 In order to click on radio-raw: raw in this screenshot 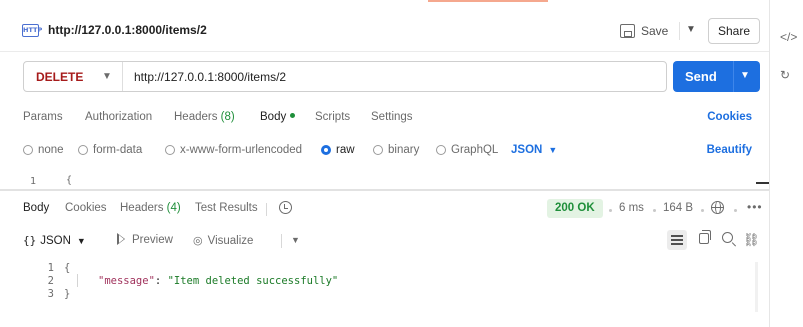, I will do `click(338, 150)`.